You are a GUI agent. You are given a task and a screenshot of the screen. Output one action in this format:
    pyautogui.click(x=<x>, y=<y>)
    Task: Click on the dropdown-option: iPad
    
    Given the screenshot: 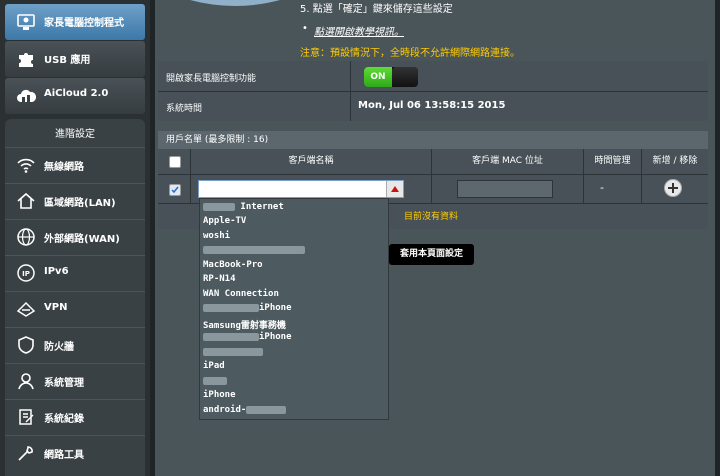 What is the action you would take?
    pyautogui.click(x=214, y=366)
    